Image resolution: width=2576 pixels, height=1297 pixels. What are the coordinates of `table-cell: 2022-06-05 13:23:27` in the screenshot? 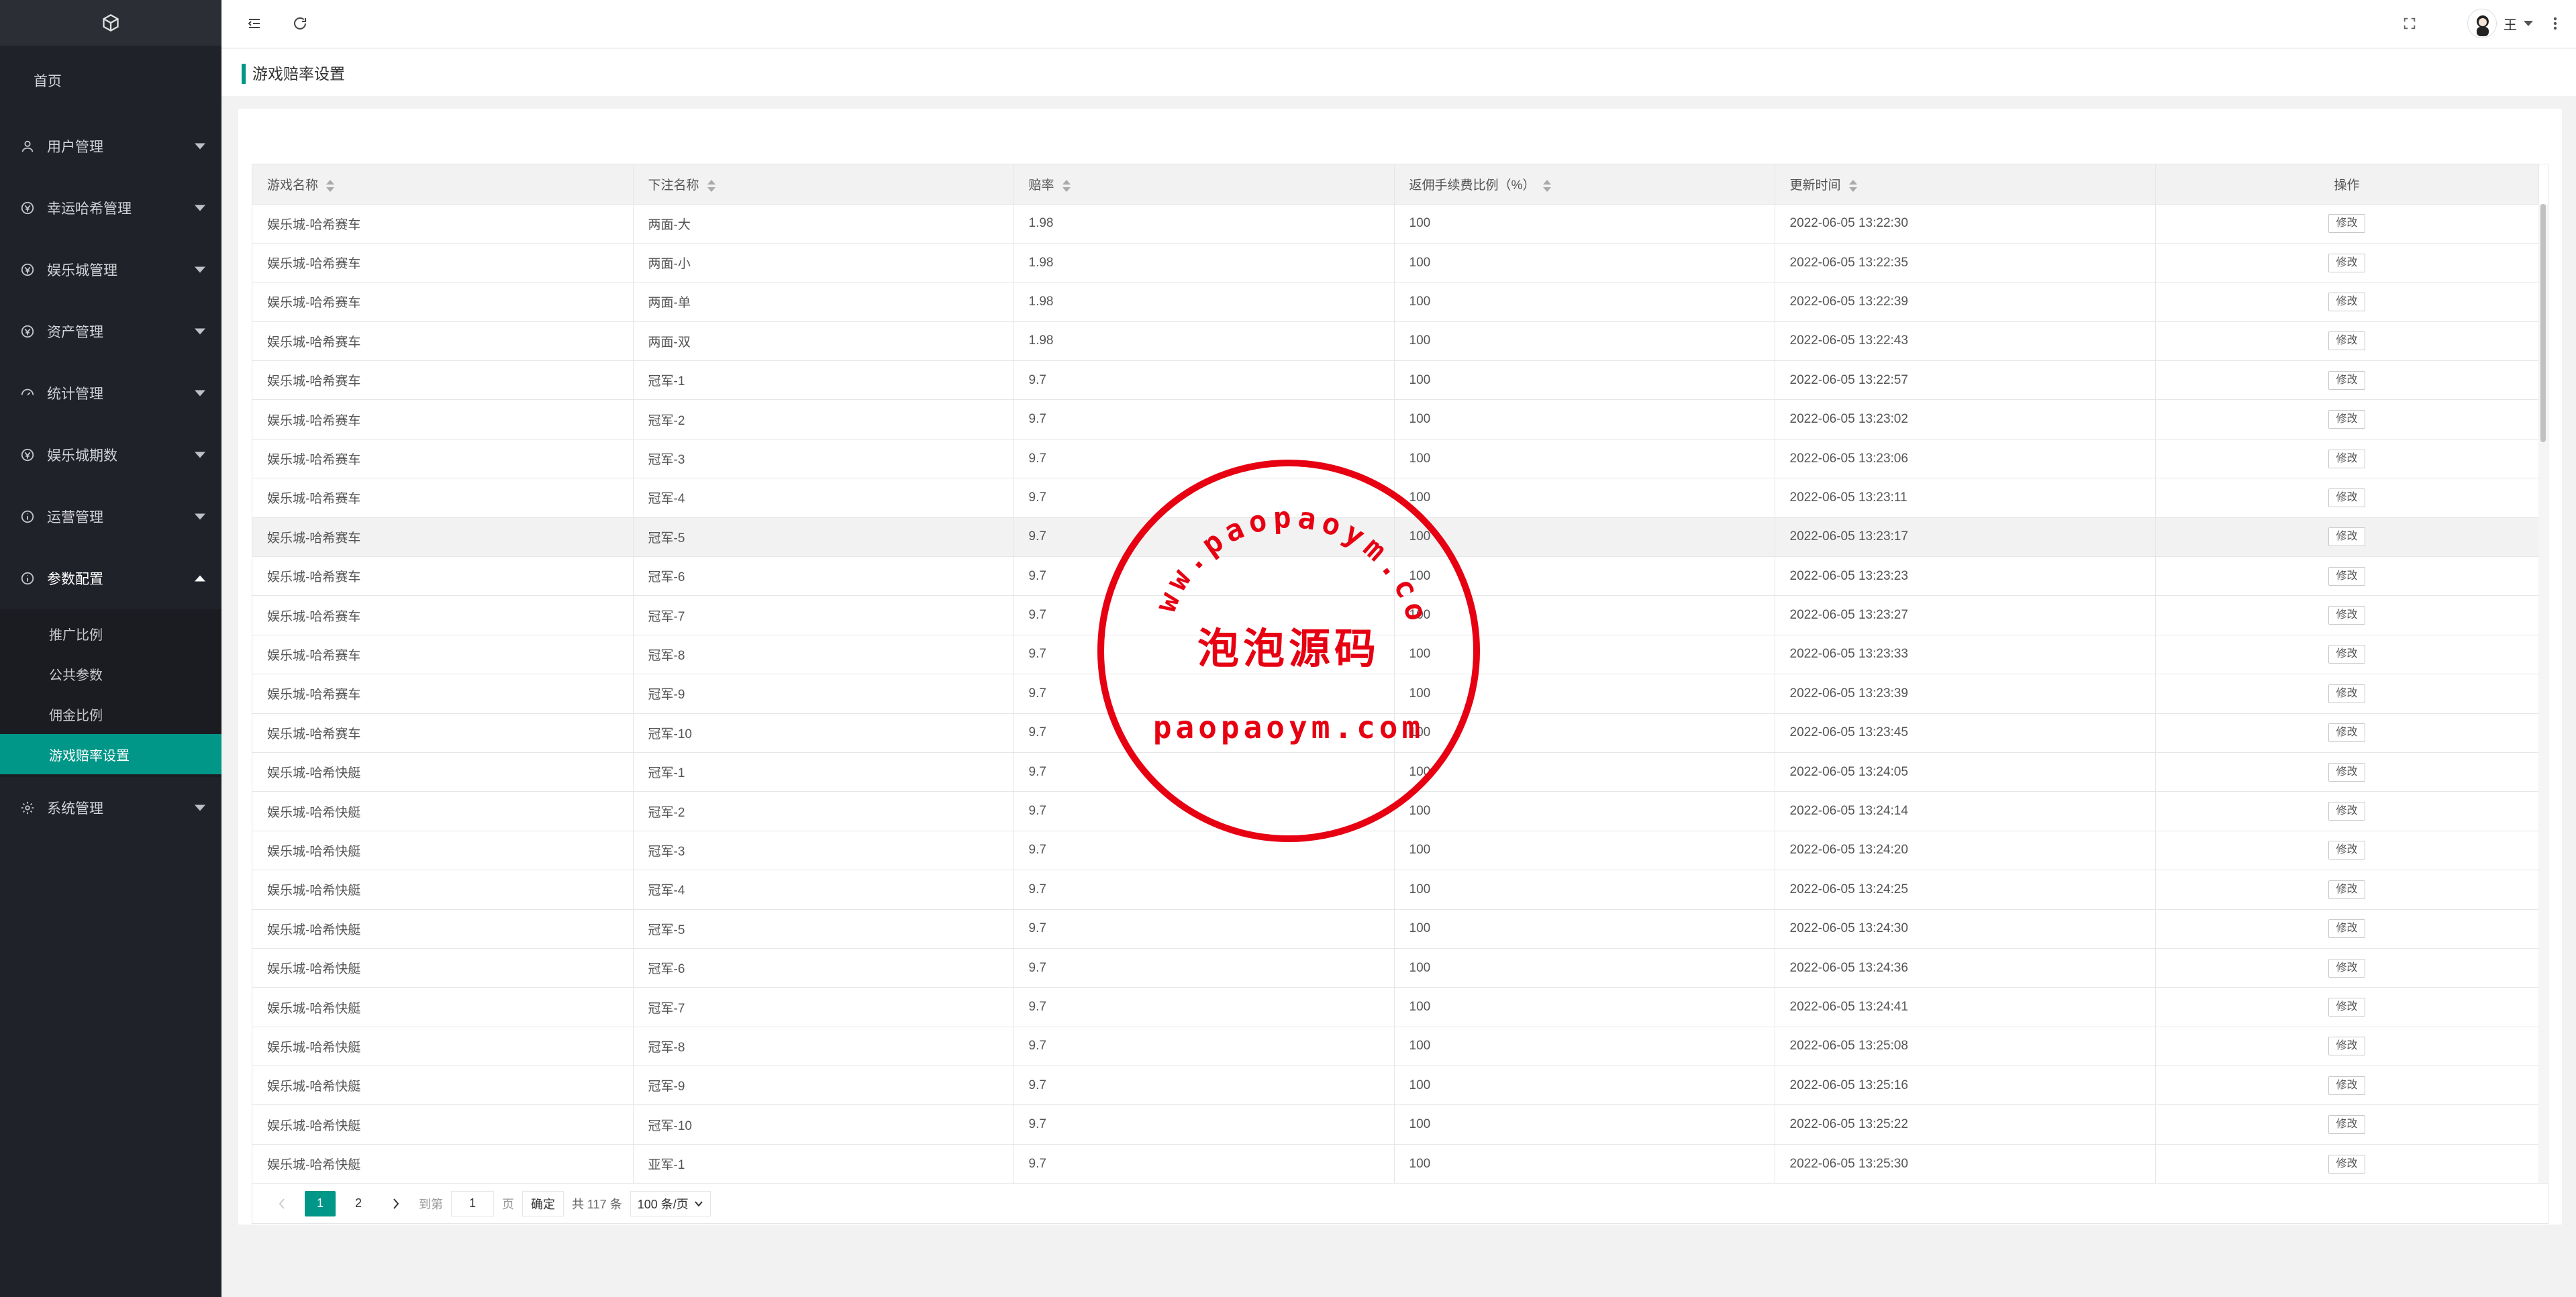 It's located at (1965, 615).